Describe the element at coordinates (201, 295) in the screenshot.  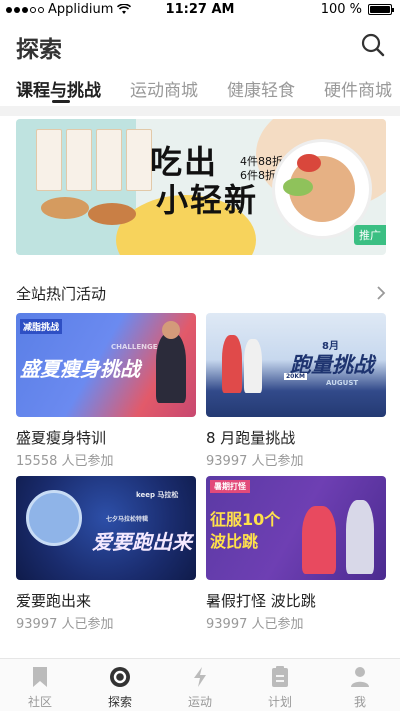
I see `hot-activities-header: 全站热门活动` at that location.